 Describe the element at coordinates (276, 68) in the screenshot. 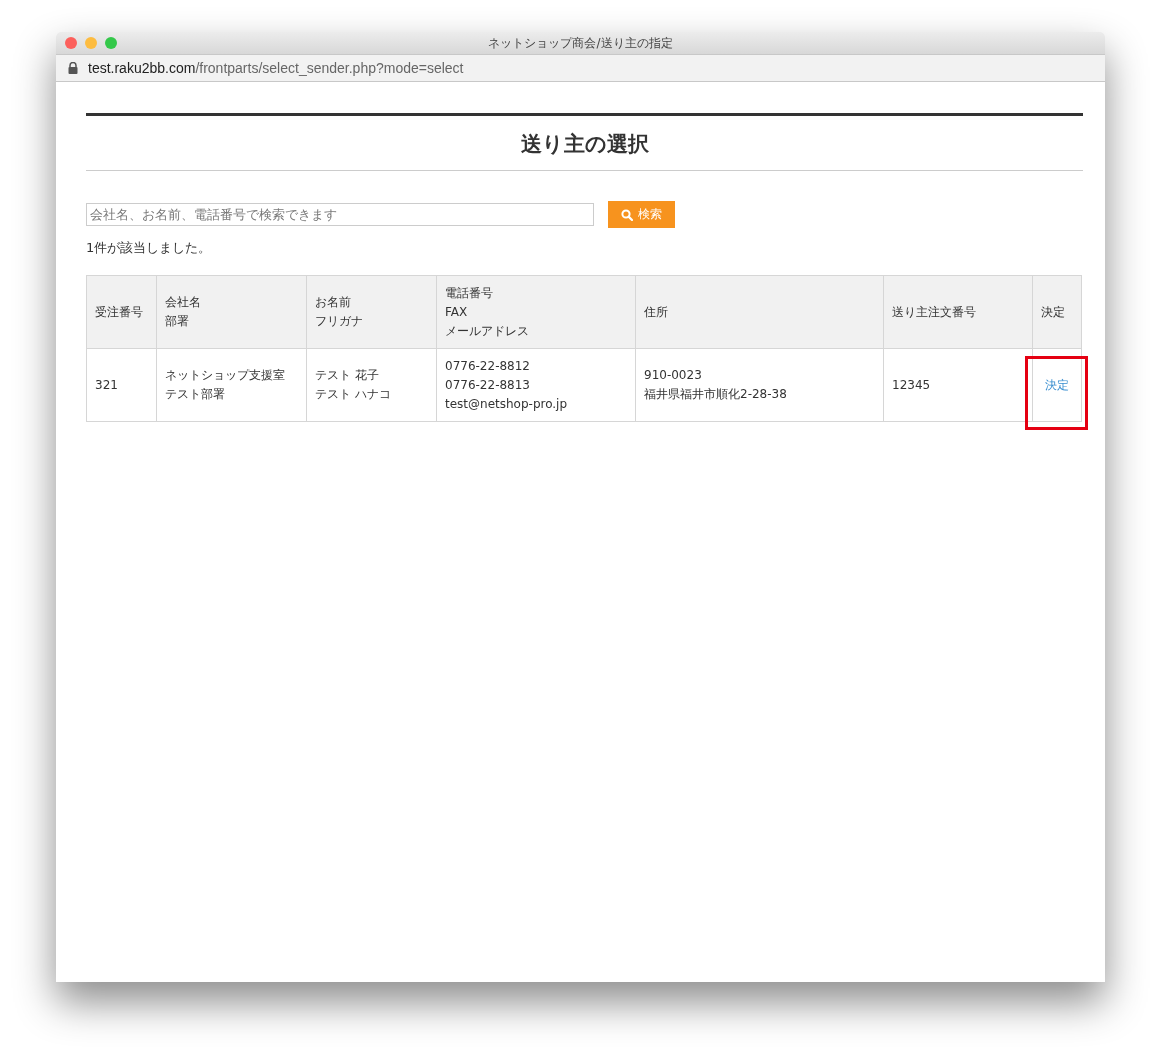

I see `url-text: test.raku2bb.com/frontparts/select_sender.php?mode=select` at that location.